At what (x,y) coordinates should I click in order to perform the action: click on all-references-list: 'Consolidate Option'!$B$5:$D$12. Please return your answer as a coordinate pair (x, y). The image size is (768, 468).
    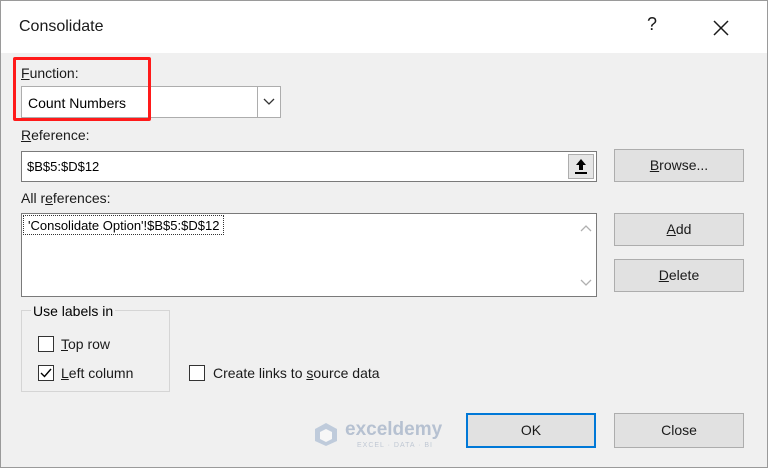
    Looking at the image, I should click on (309, 255).